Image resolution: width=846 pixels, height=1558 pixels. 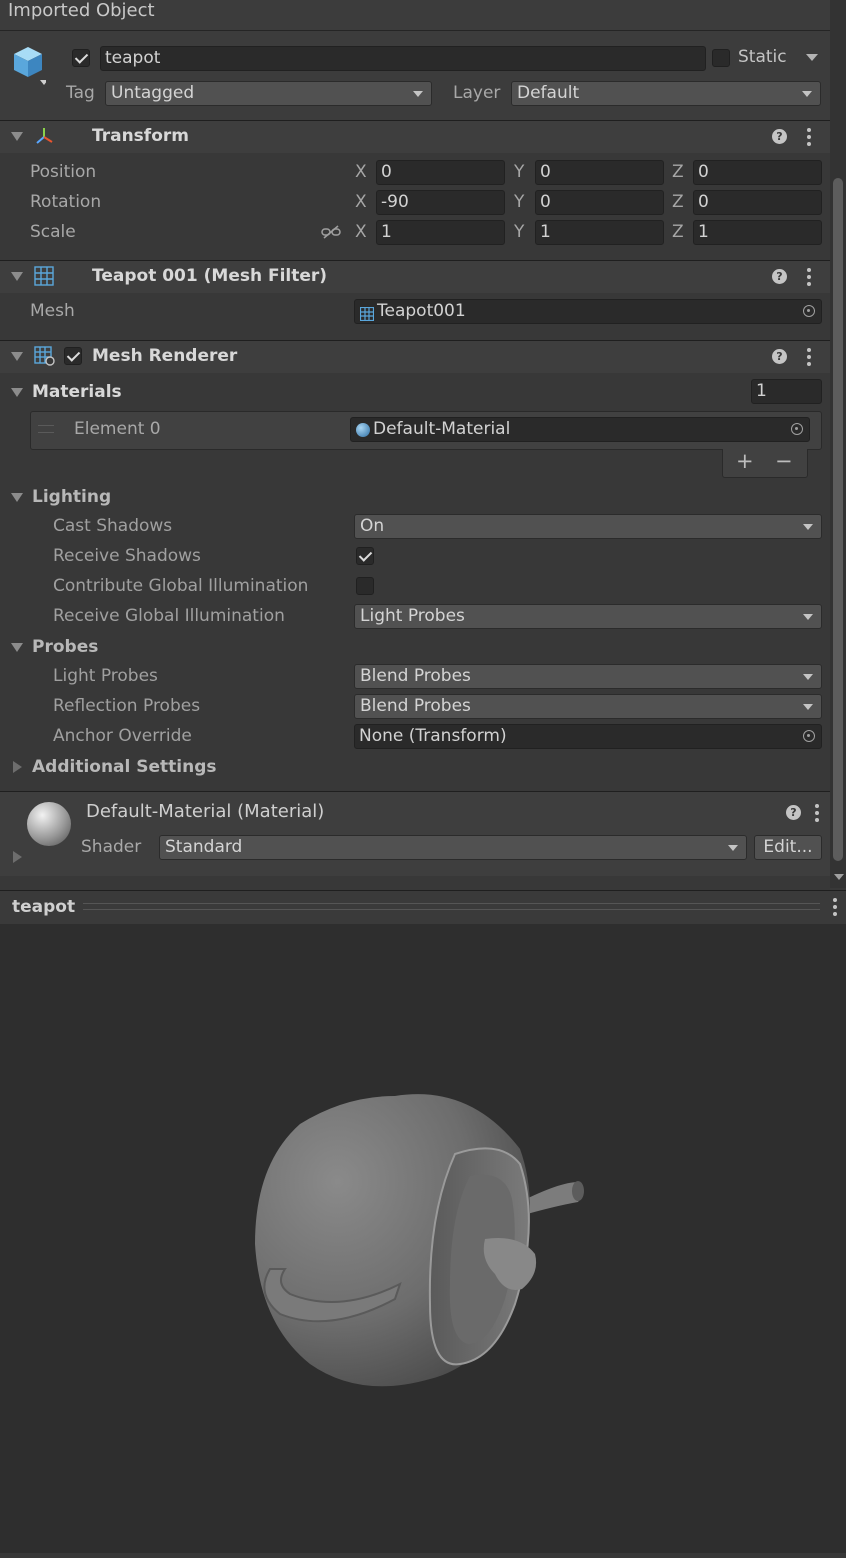 I want to click on materials-label: Materials, so click(x=77, y=392).